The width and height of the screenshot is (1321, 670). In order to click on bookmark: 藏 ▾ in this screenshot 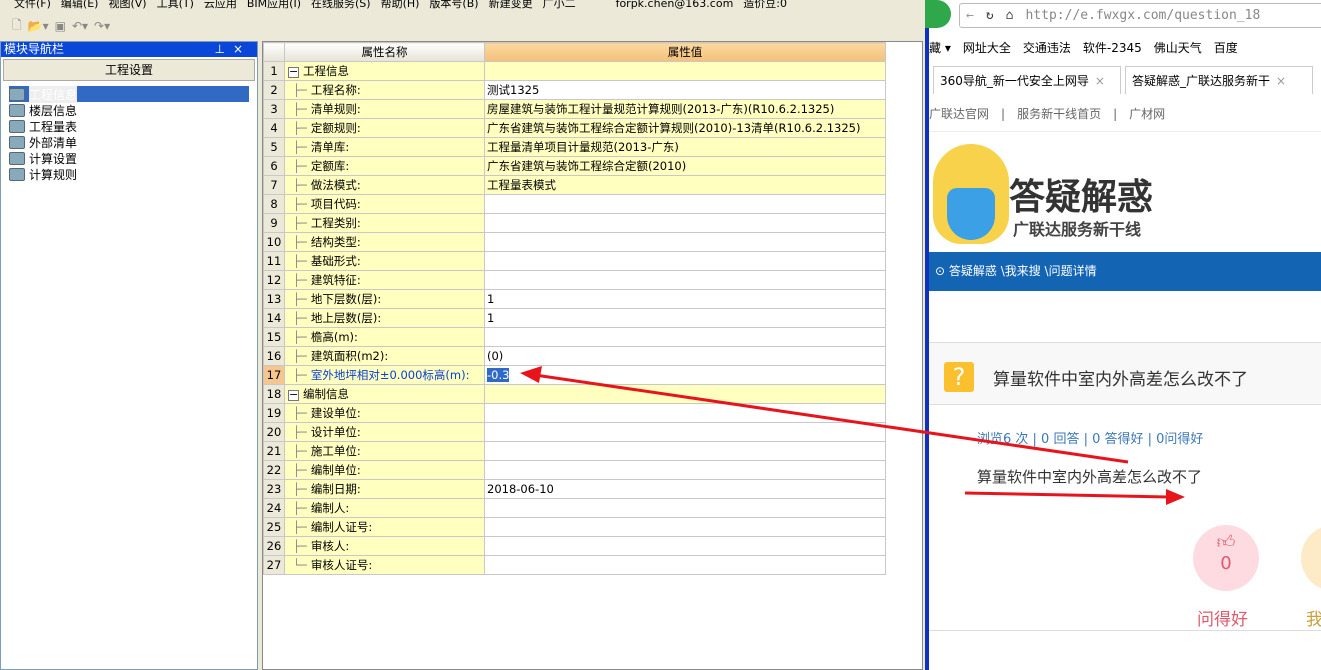, I will do `click(940, 47)`.